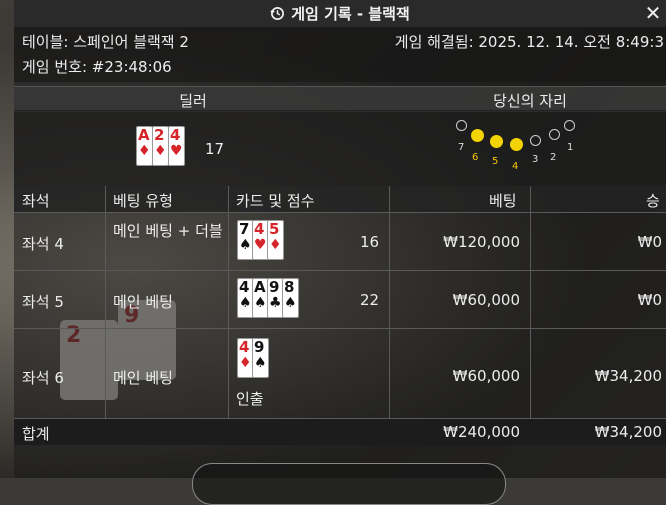 The image size is (666, 505). I want to click on playing-card: A ♦, so click(144, 146).